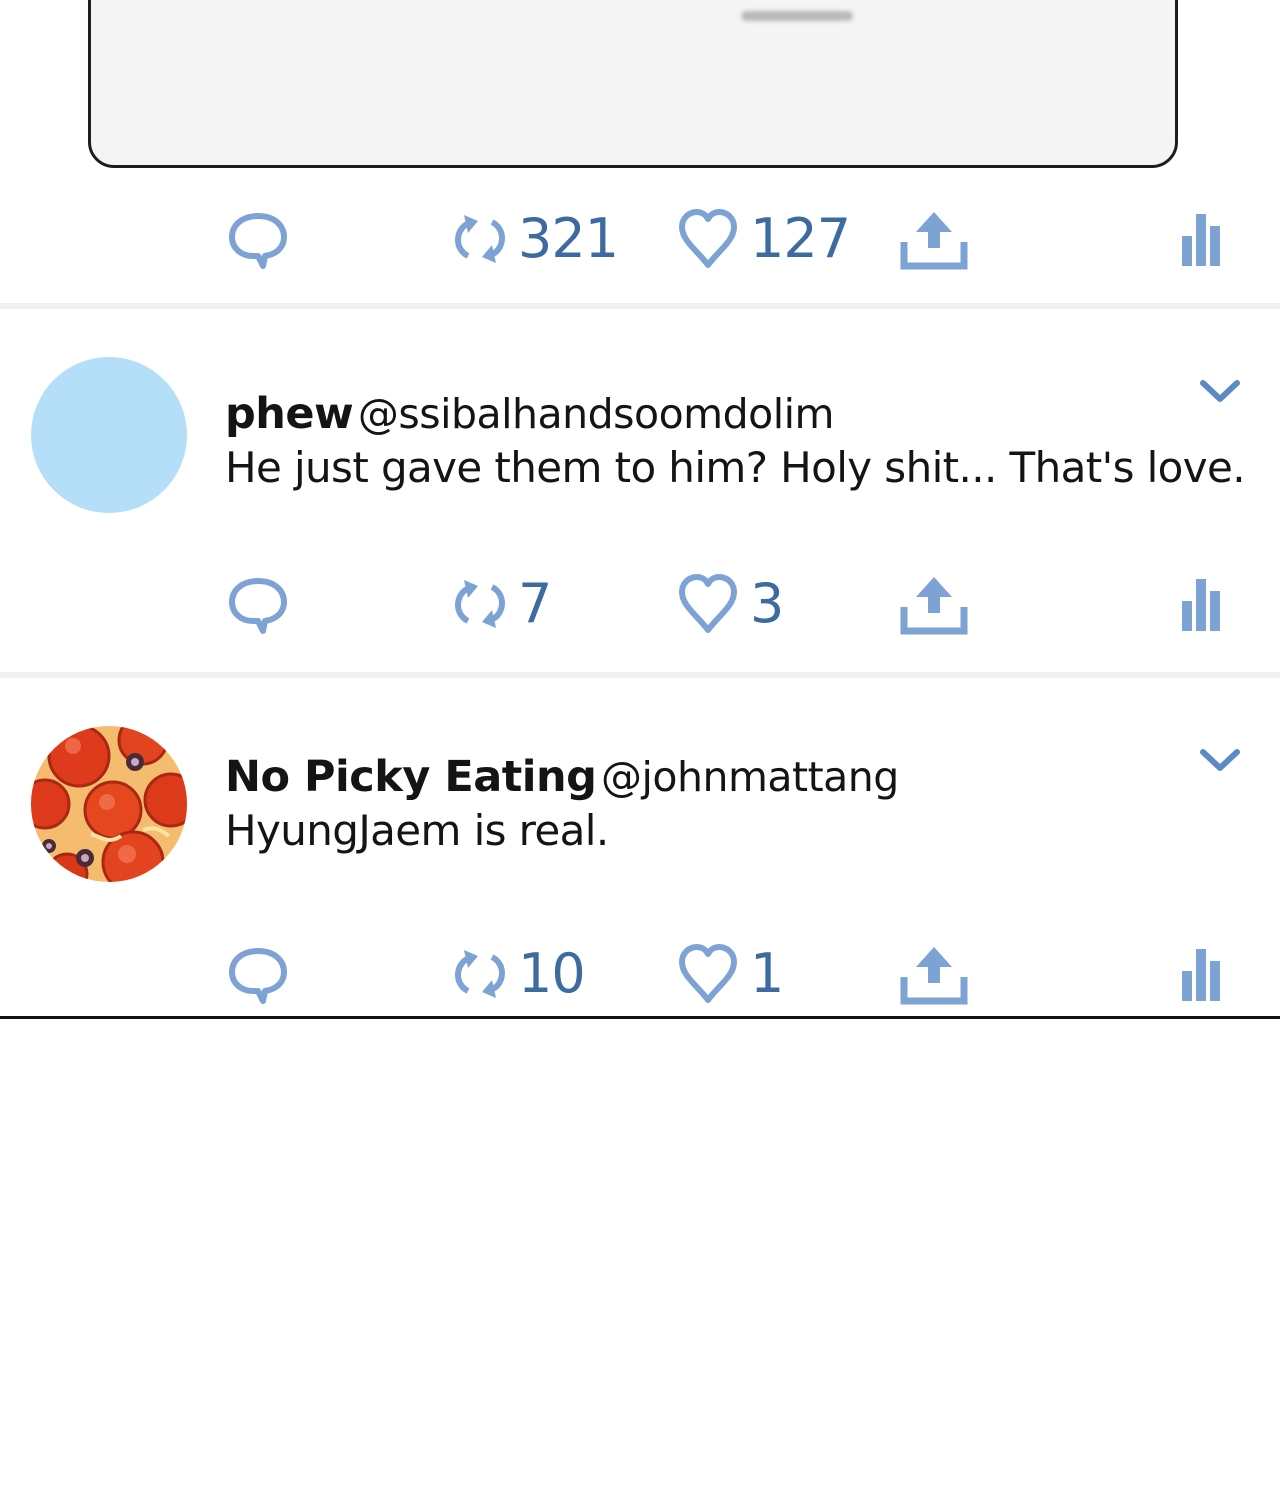 The height and width of the screenshot is (1500, 1280). I want to click on display-name: phew, so click(289, 414).